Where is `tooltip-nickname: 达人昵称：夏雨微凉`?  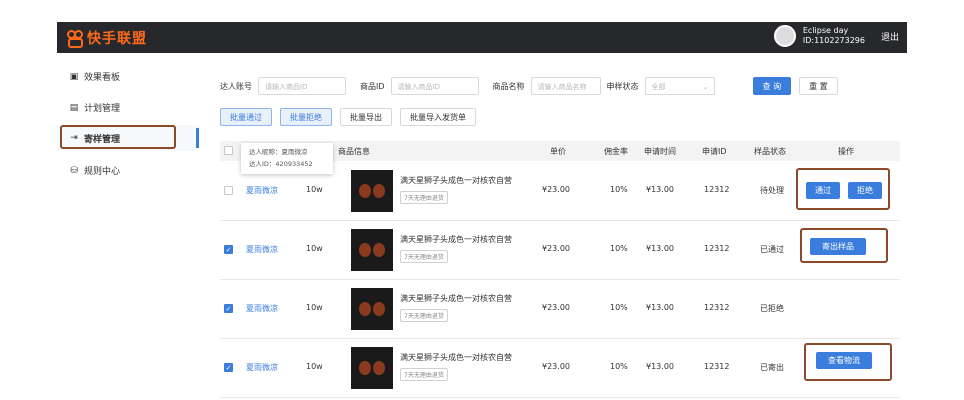 tooltip-nickname: 达人昵称：夏雨微凉 is located at coordinates (278, 152).